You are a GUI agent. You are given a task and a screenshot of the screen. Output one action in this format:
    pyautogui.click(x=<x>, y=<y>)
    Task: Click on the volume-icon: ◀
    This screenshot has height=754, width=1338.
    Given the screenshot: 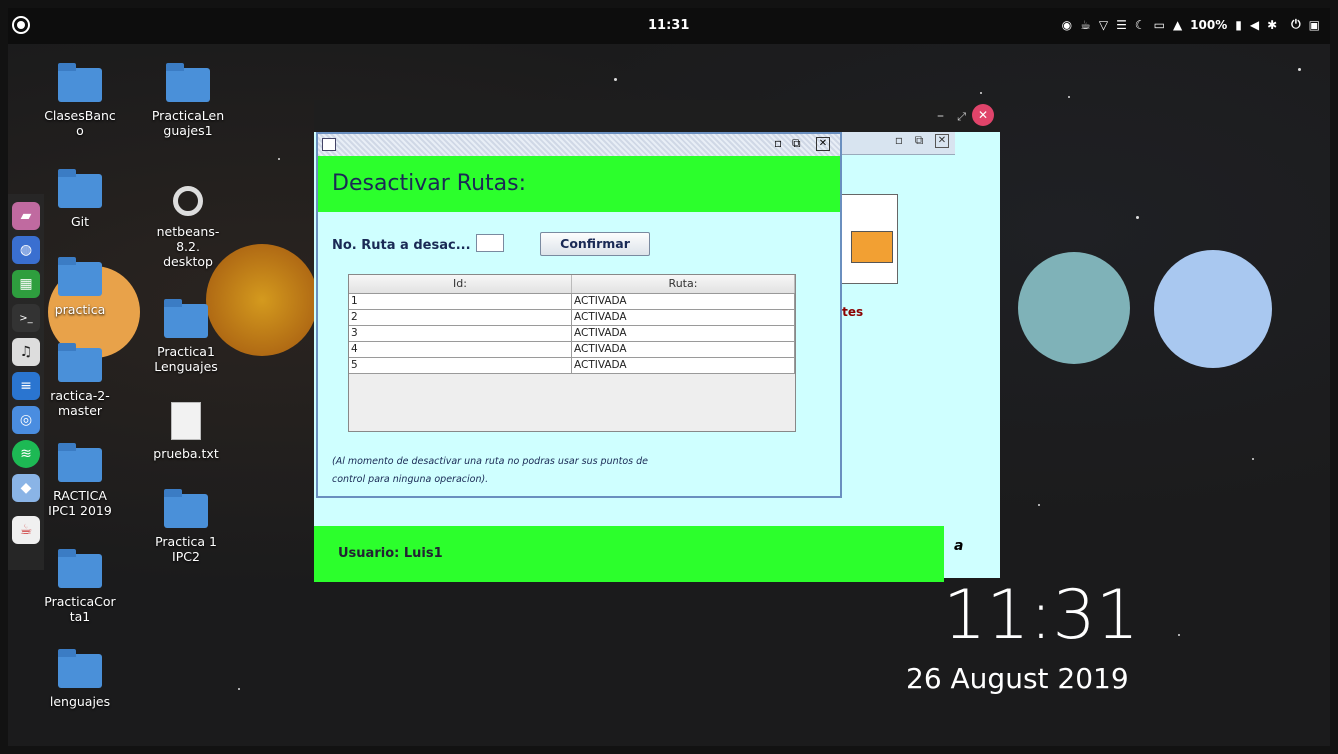 What is the action you would take?
    pyautogui.click(x=1254, y=25)
    